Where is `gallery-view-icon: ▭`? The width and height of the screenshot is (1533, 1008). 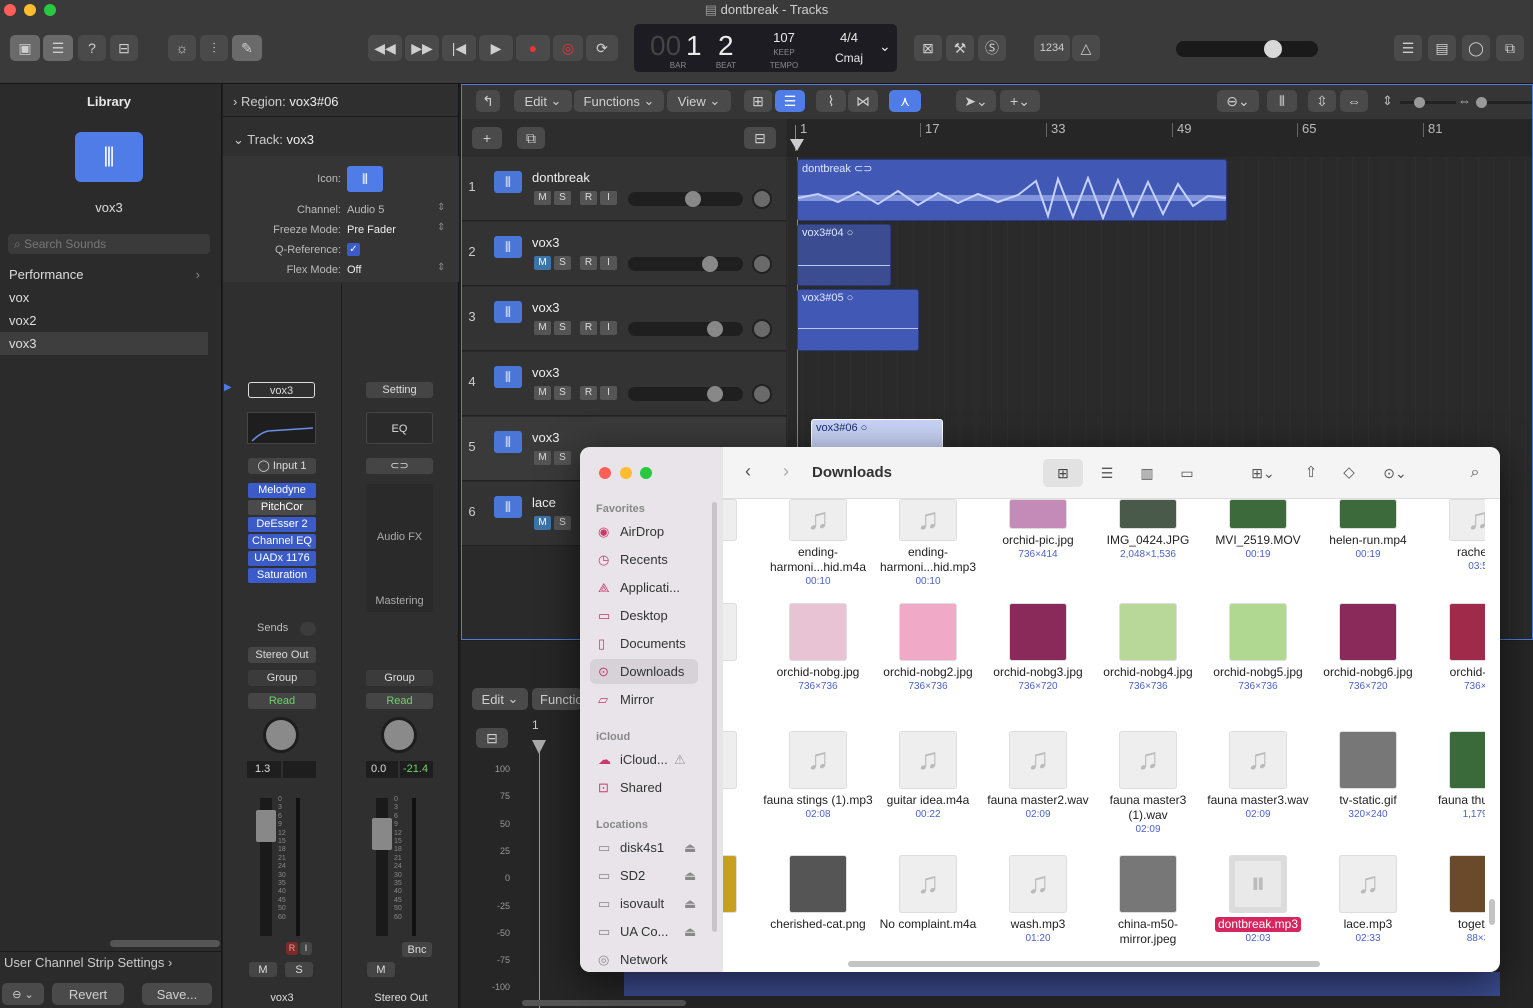 gallery-view-icon: ▭ is located at coordinates (1187, 473).